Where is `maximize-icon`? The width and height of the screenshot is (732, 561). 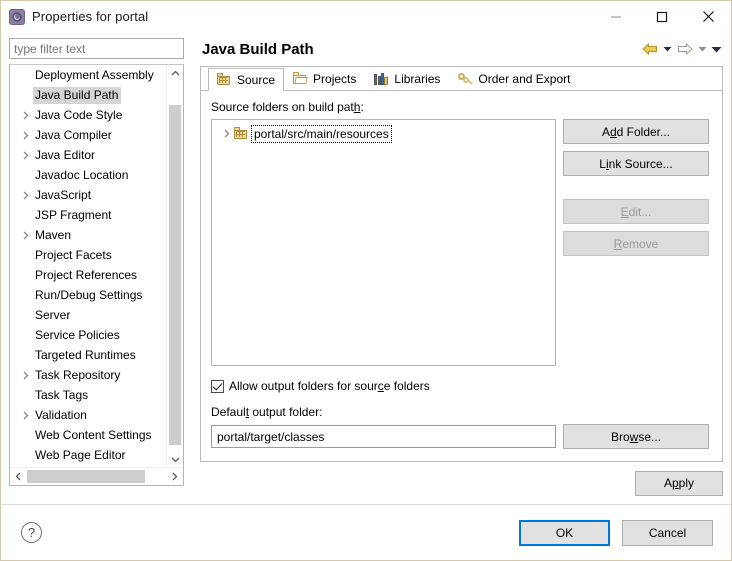
maximize-icon is located at coordinates (662, 16).